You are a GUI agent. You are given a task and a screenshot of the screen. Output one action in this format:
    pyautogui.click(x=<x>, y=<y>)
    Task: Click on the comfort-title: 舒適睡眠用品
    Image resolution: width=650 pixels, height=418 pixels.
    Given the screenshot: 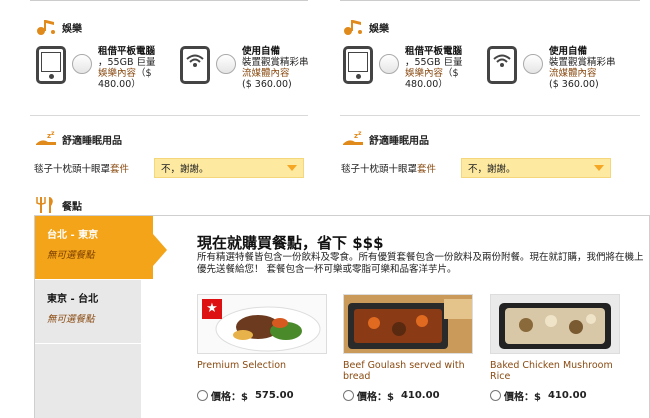 What is the action you would take?
    pyautogui.click(x=92, y=141)
    